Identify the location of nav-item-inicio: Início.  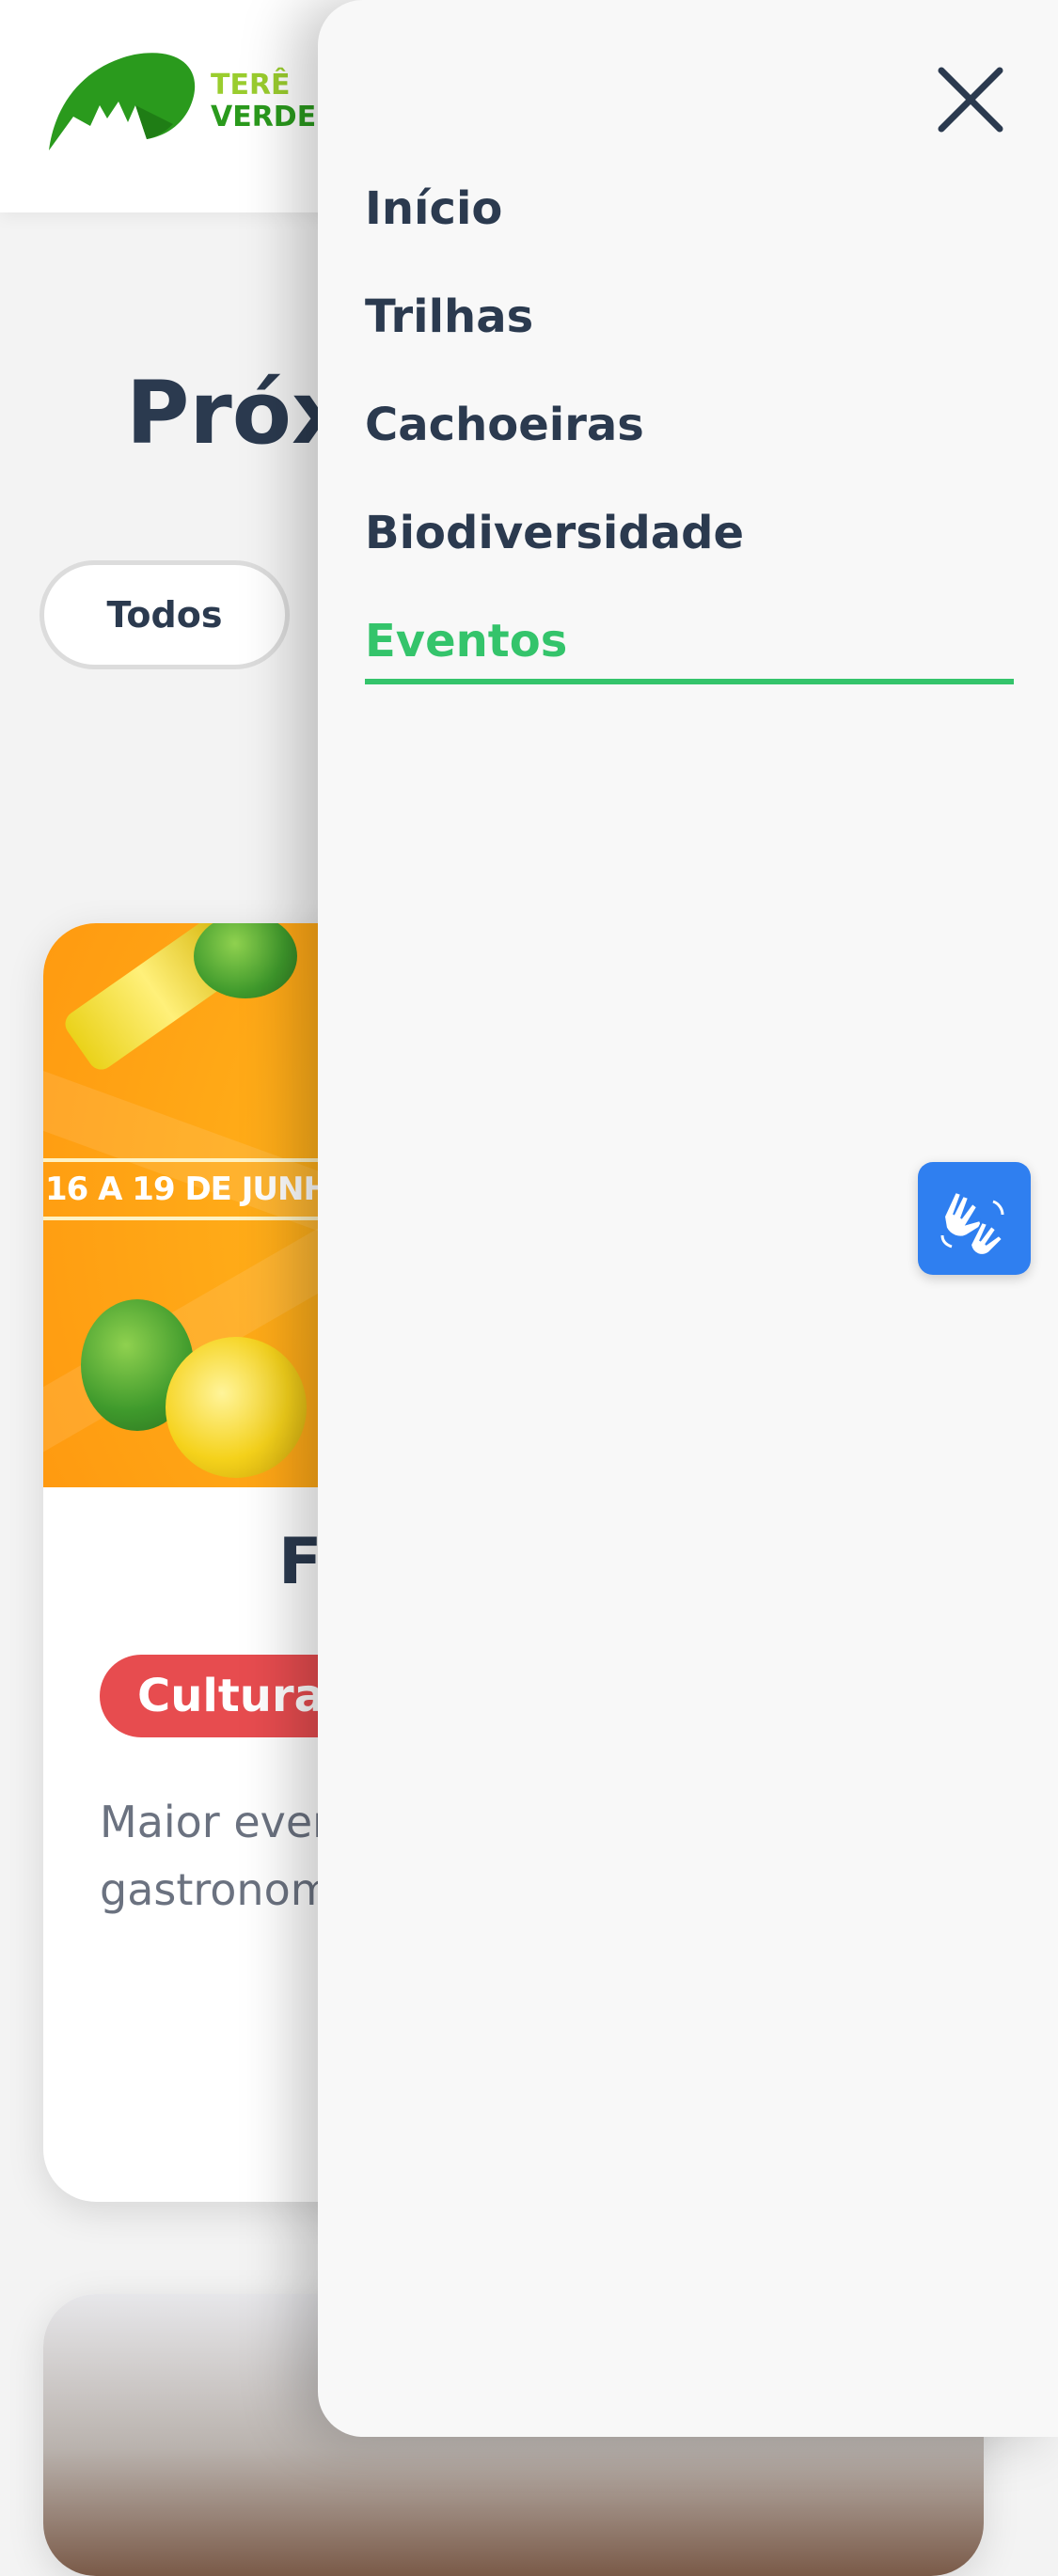
(689, 225).